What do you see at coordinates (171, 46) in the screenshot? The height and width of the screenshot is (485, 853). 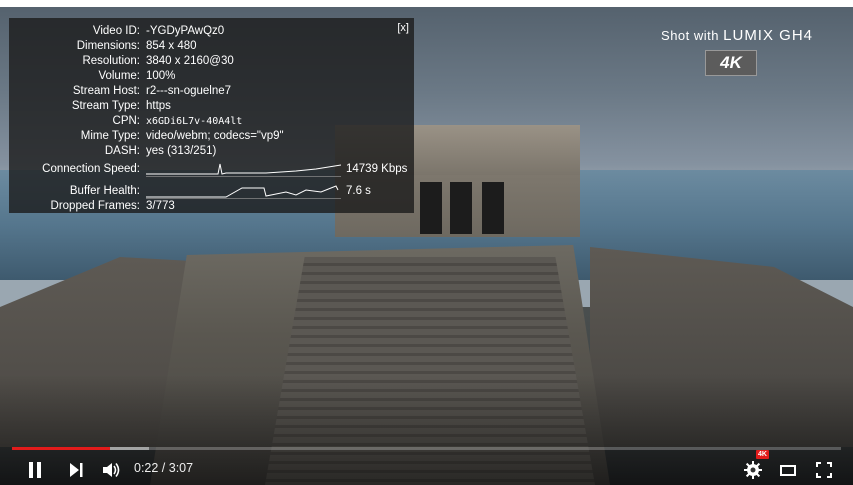 I see `stats-value: 854 x 480` at bounding box center [171, 46].